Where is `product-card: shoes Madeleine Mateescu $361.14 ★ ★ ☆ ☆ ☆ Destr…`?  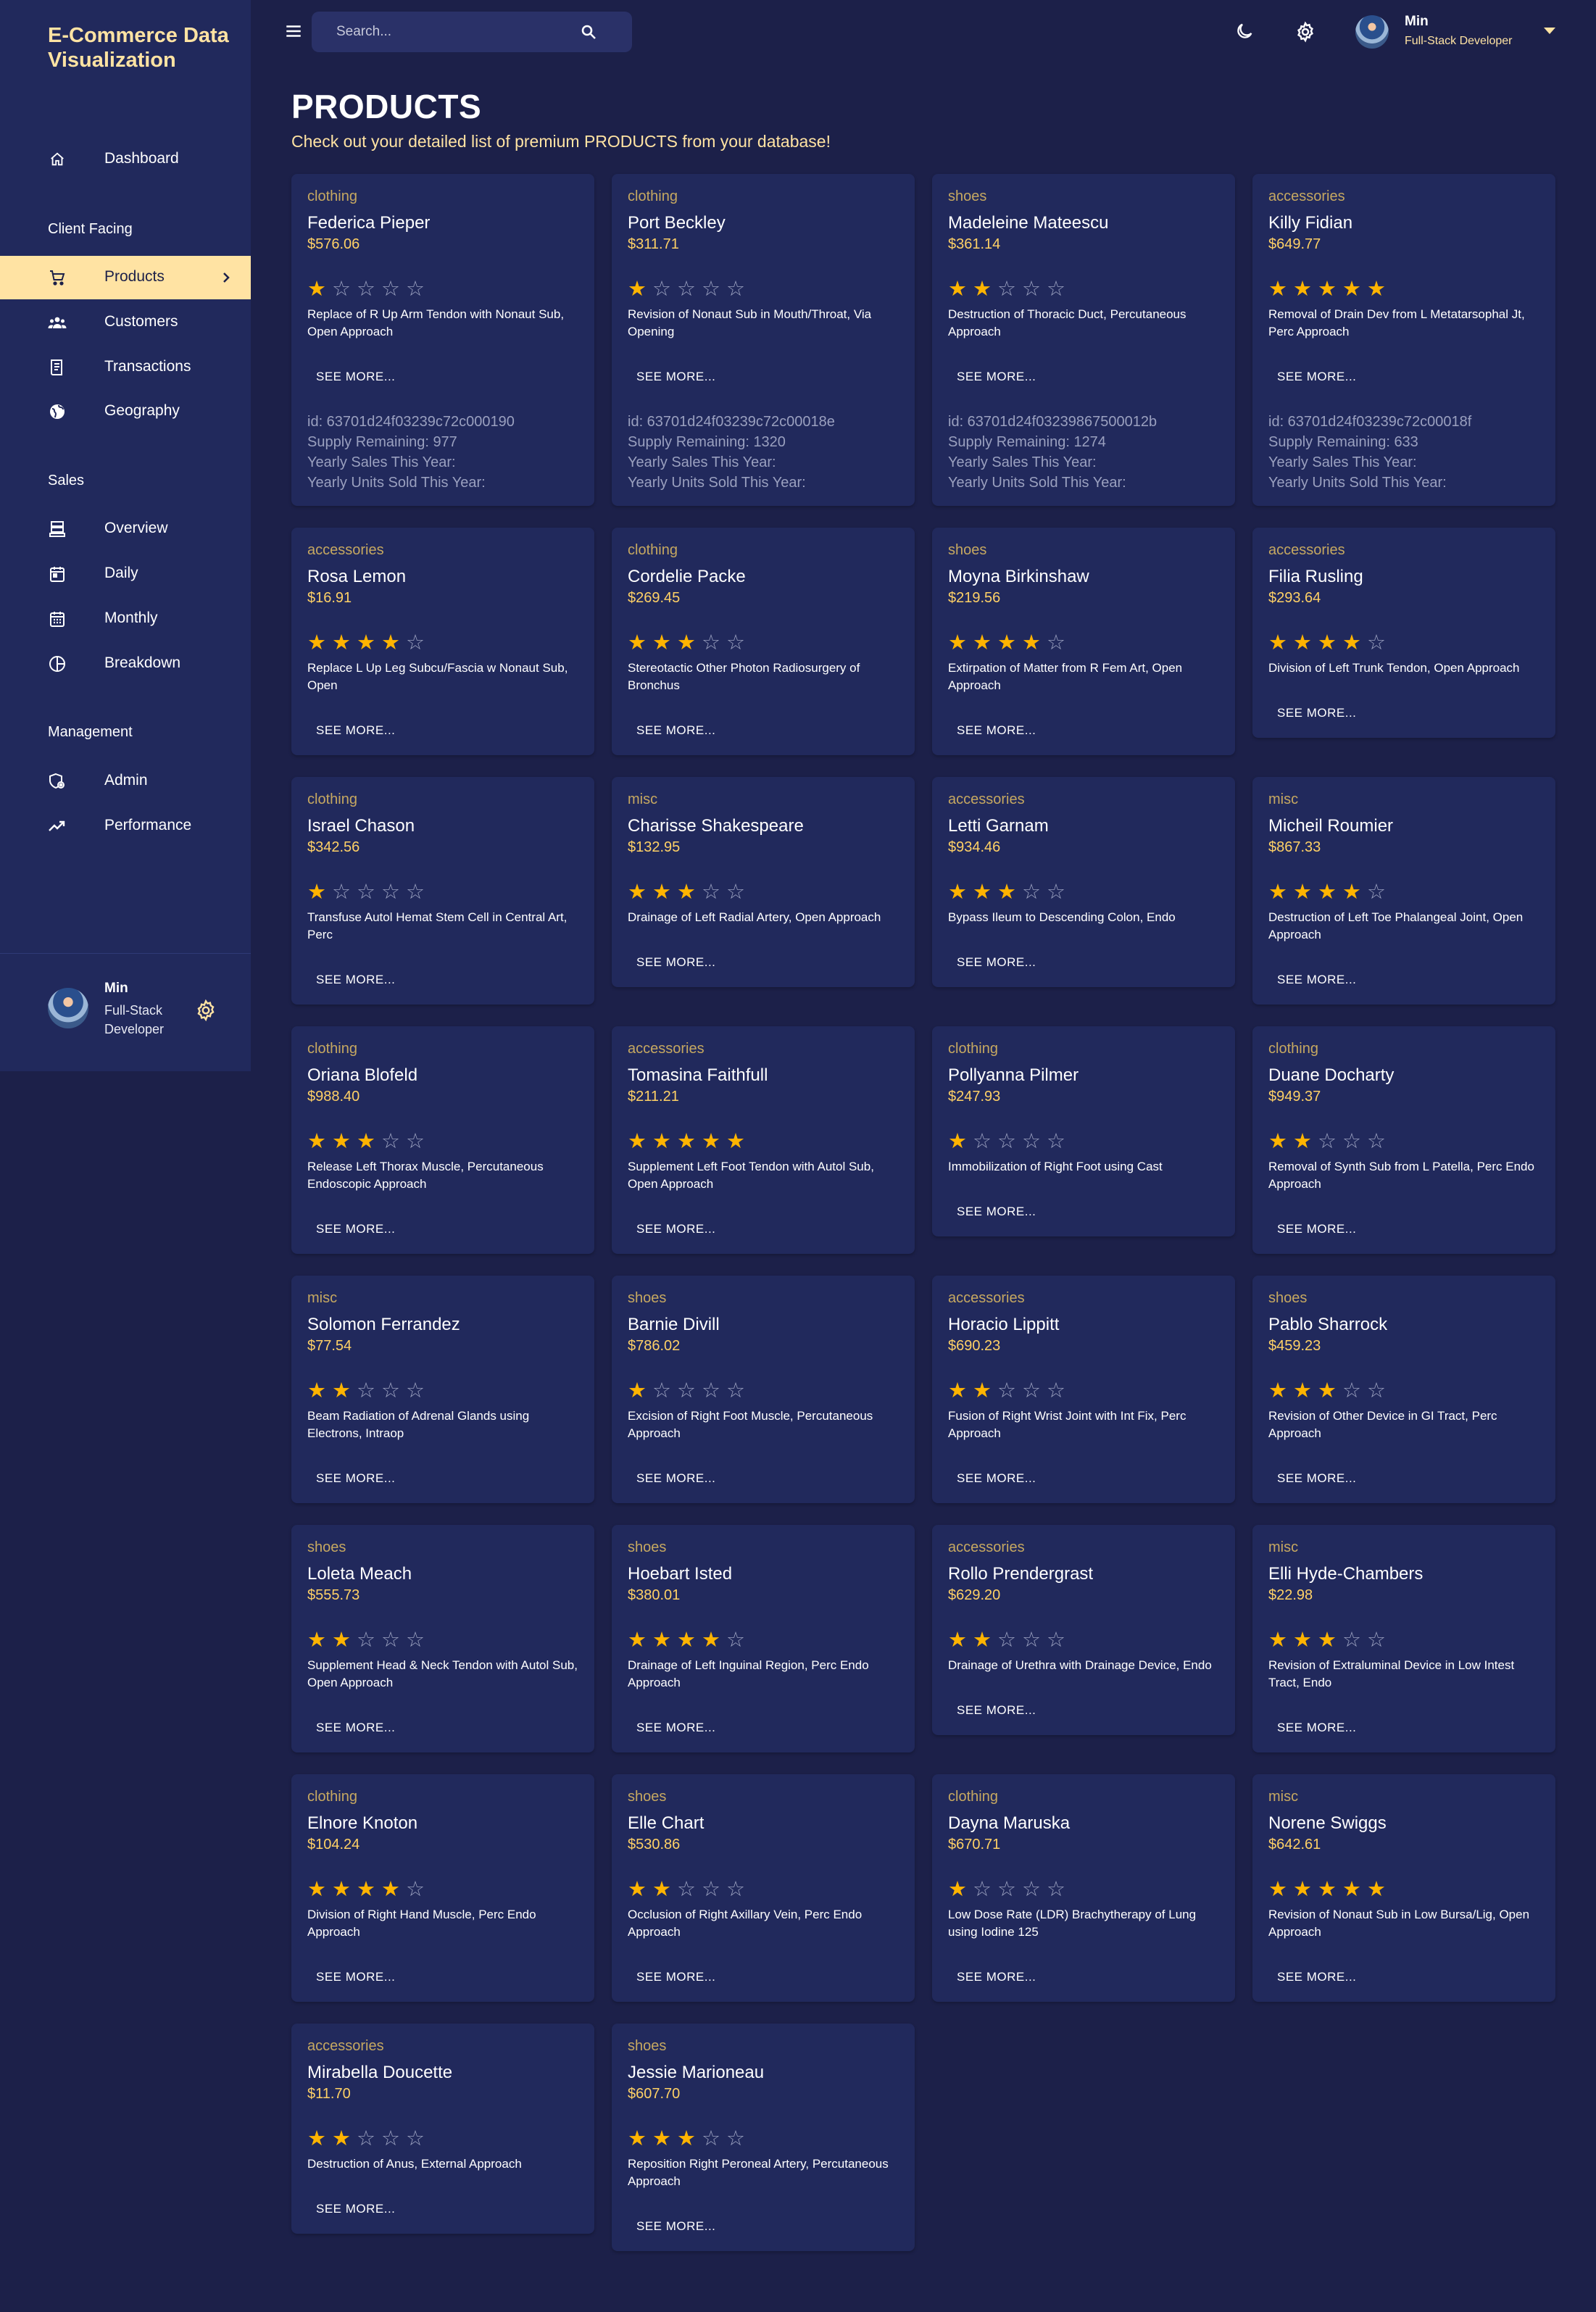 product-card: shoes Madeleine Mateescu $361.14 ★ ★ ☆ ☆ ☆ Destr… is located at coordinates (1083, 340).